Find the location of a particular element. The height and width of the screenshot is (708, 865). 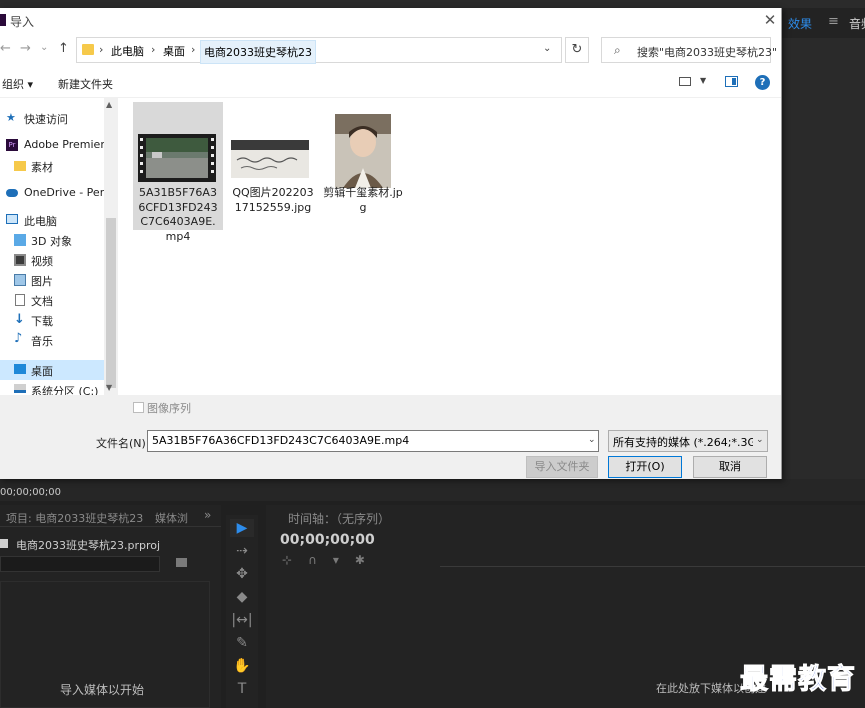

scroll-down-icon: ▼ is located at coordinates (109, 387).